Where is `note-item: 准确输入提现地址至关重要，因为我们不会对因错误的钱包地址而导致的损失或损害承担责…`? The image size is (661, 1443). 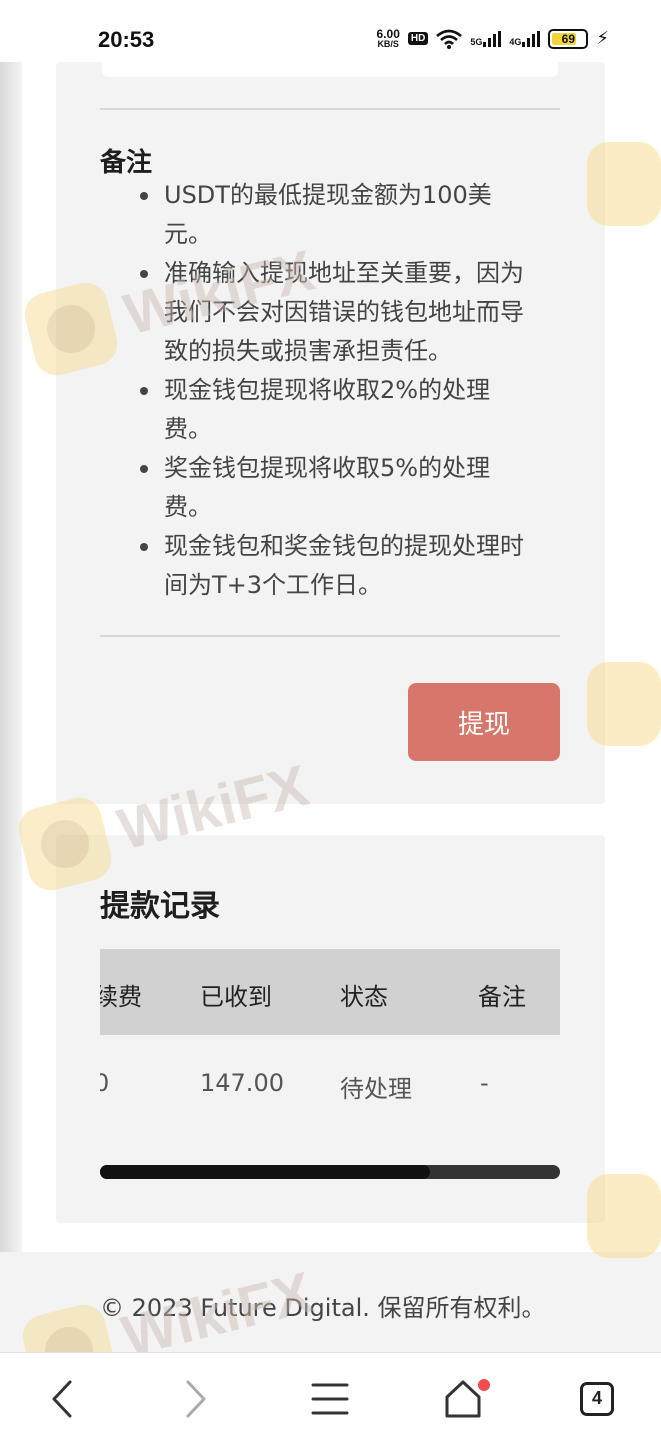 note-item: 准确输入提现地址至关重要，因为我们不会对因错误的钱包地址而导致的损失或损害承担责… is located at coordinates (336, 312).